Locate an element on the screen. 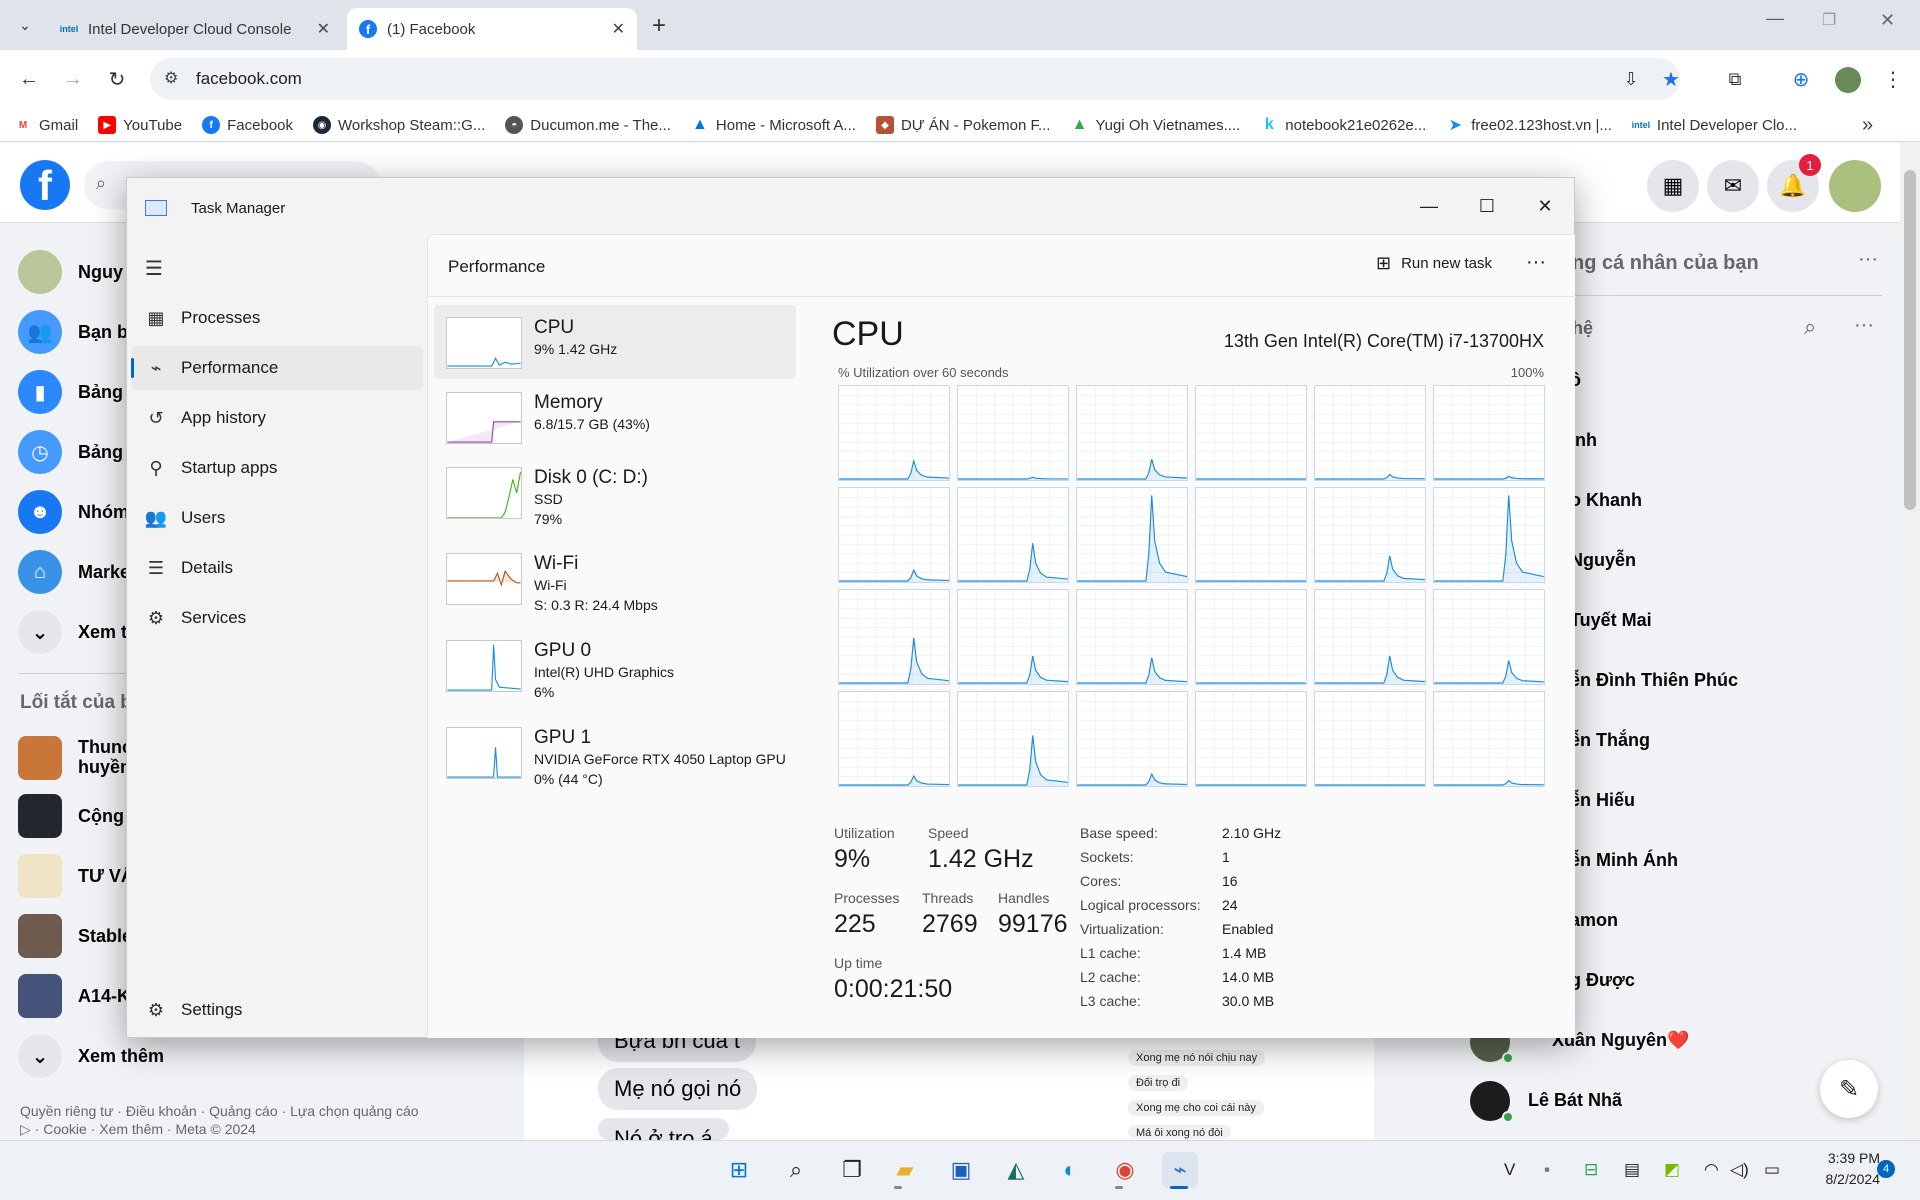 This screenshot has height=1200, width=1920. forward-button: → is located at coordinates (73, 79).